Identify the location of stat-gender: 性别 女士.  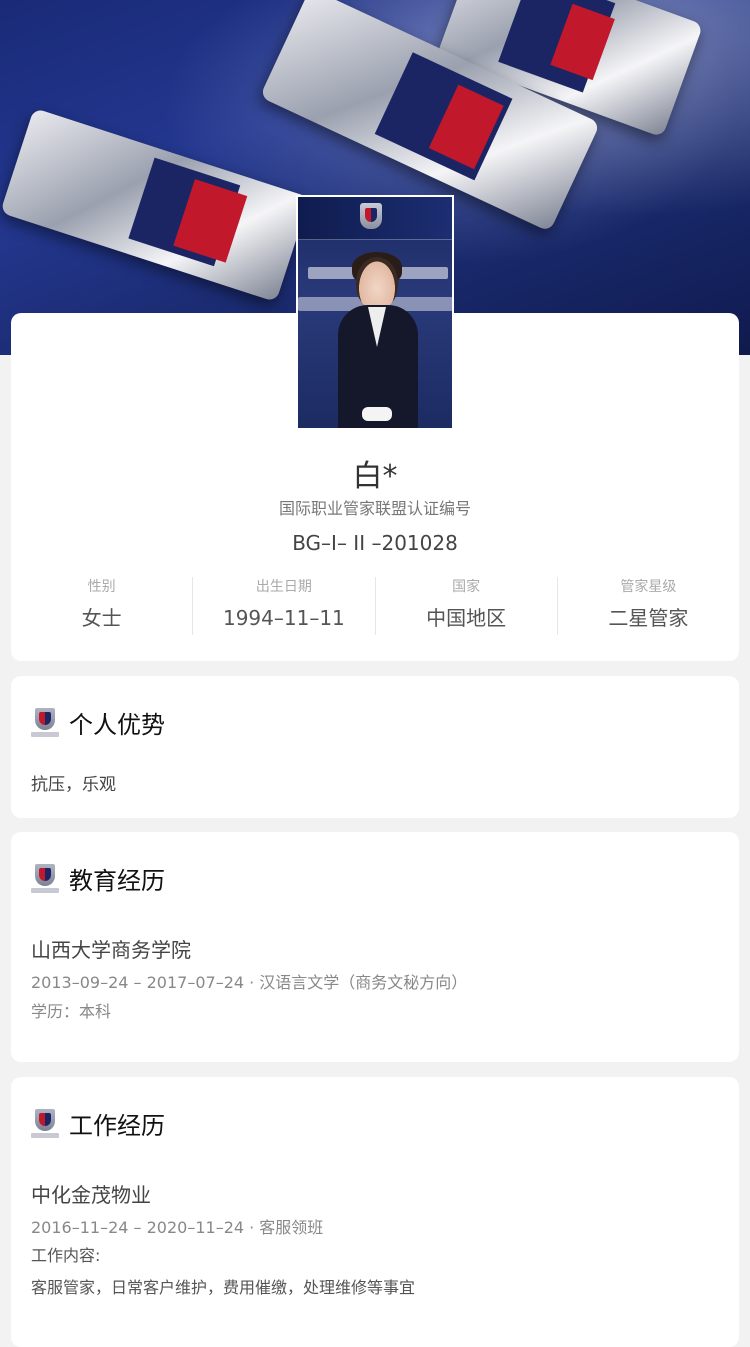
(102, 606).